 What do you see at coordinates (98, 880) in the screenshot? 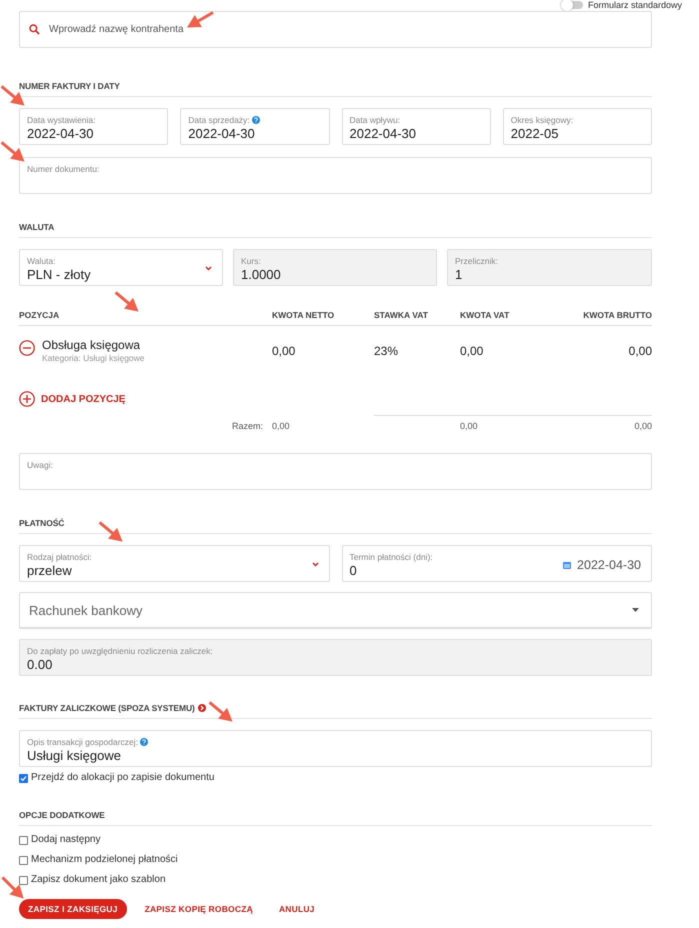
I see `checkbox-label: Zapisz dokument jako szablon` at bounding box center [98, 880].